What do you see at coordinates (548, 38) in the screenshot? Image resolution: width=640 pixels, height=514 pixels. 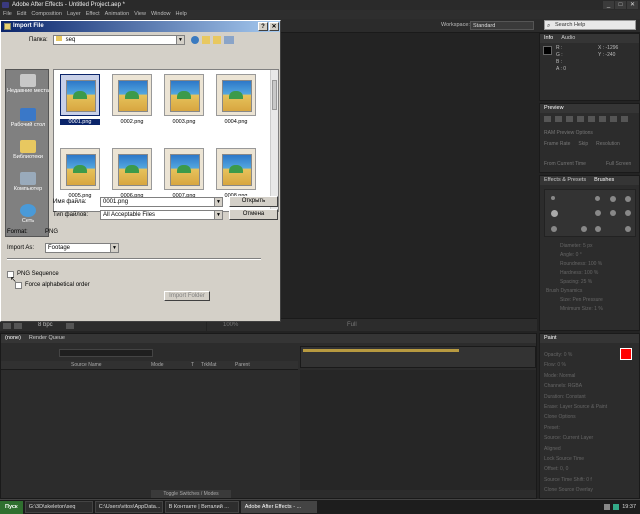 I see `tab-info: Info` at bounding box center [548, 38].